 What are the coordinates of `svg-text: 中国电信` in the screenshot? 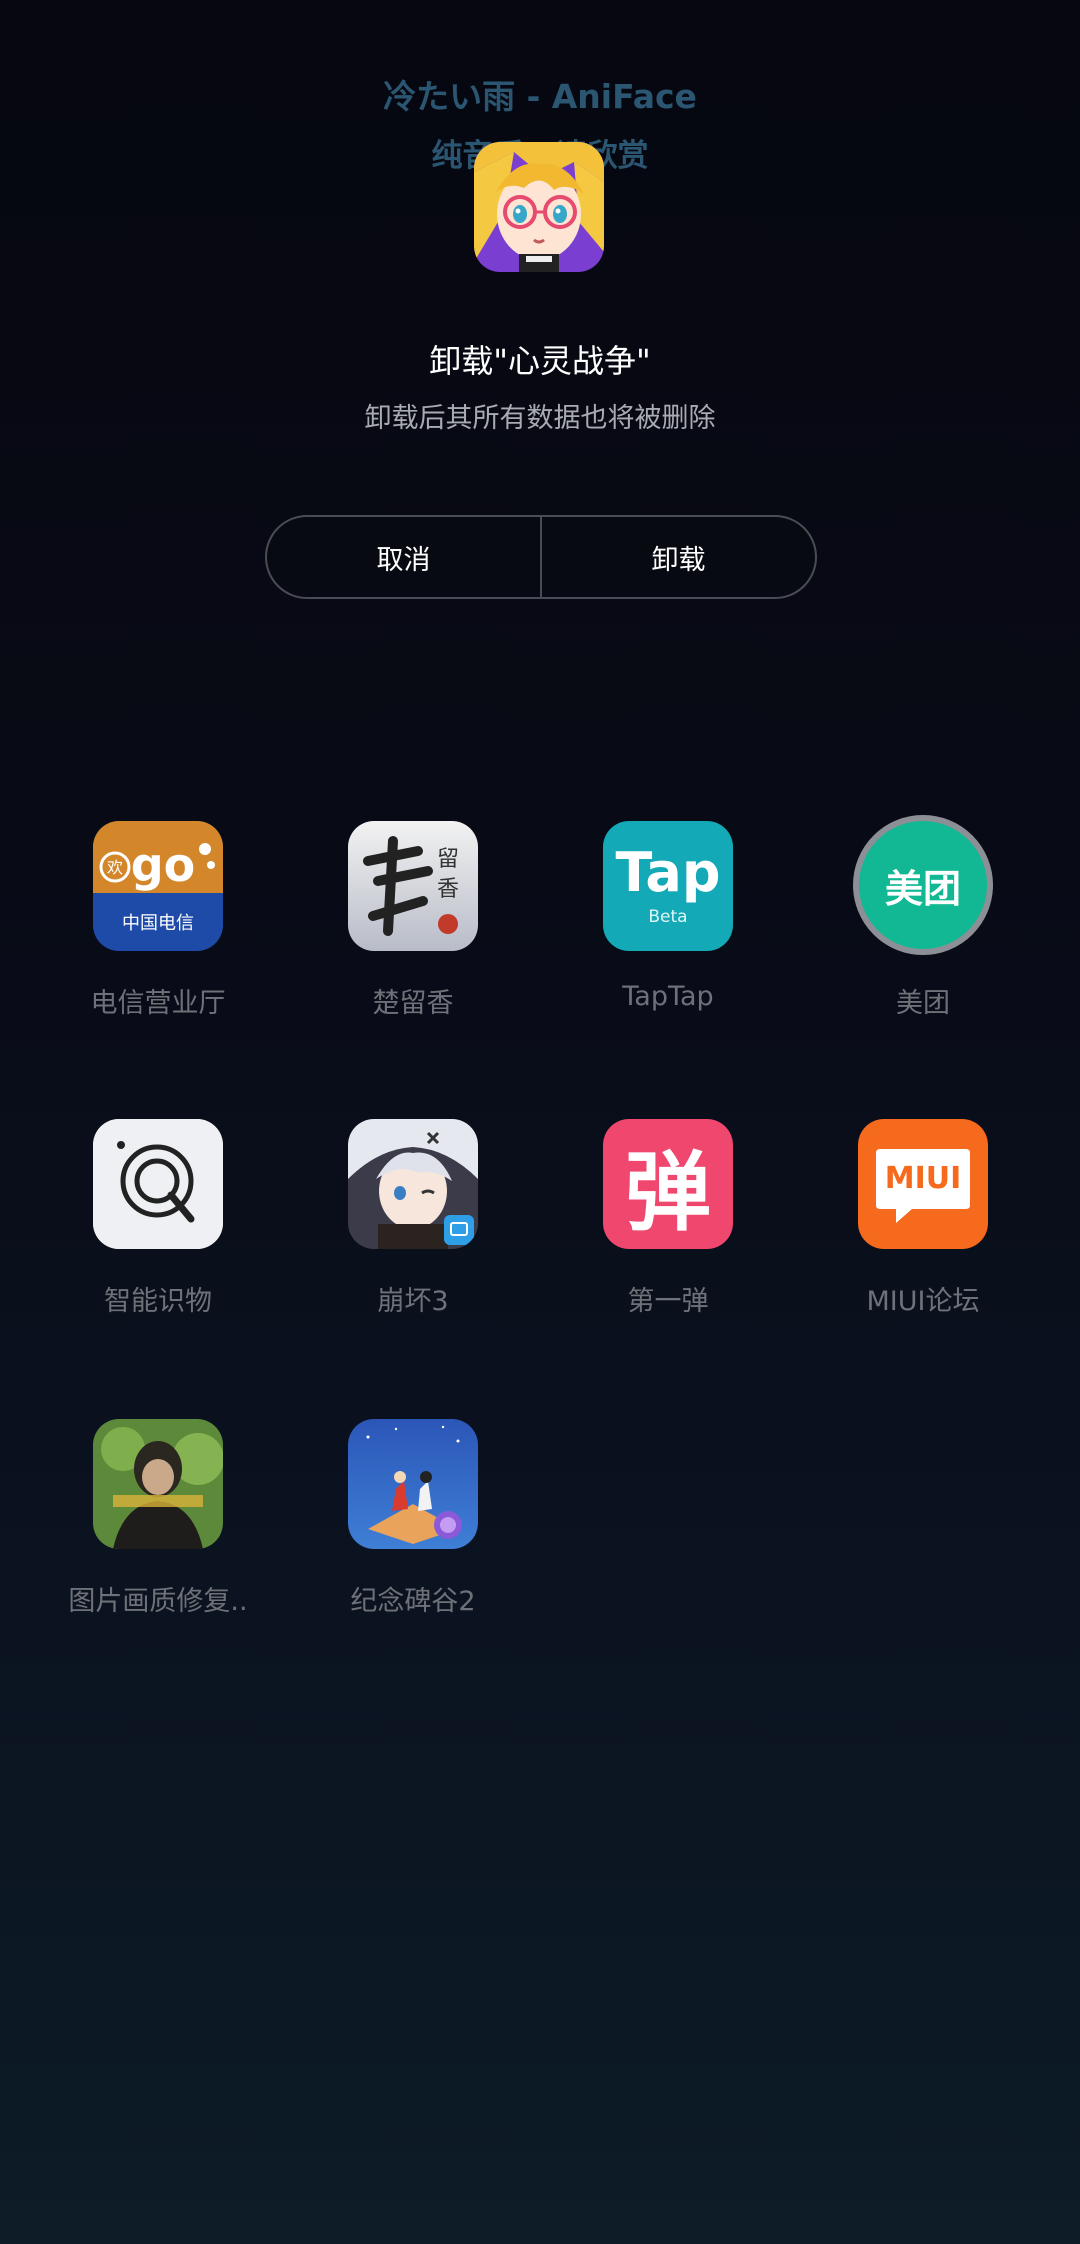 It's located at (158, 923).